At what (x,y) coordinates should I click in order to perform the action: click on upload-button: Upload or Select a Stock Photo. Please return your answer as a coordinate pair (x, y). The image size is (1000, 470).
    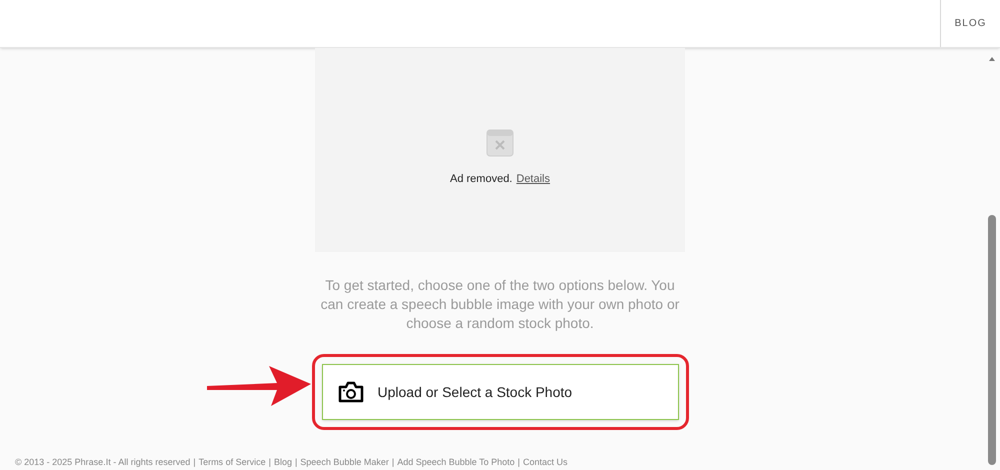
    Looking at the image, I should click on (500, 392).